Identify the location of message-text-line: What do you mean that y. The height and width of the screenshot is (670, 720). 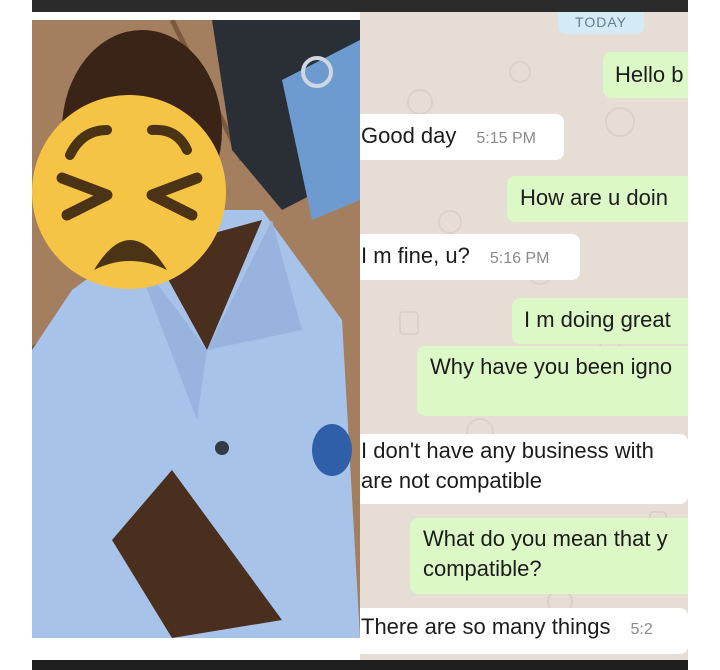
(545, 538).